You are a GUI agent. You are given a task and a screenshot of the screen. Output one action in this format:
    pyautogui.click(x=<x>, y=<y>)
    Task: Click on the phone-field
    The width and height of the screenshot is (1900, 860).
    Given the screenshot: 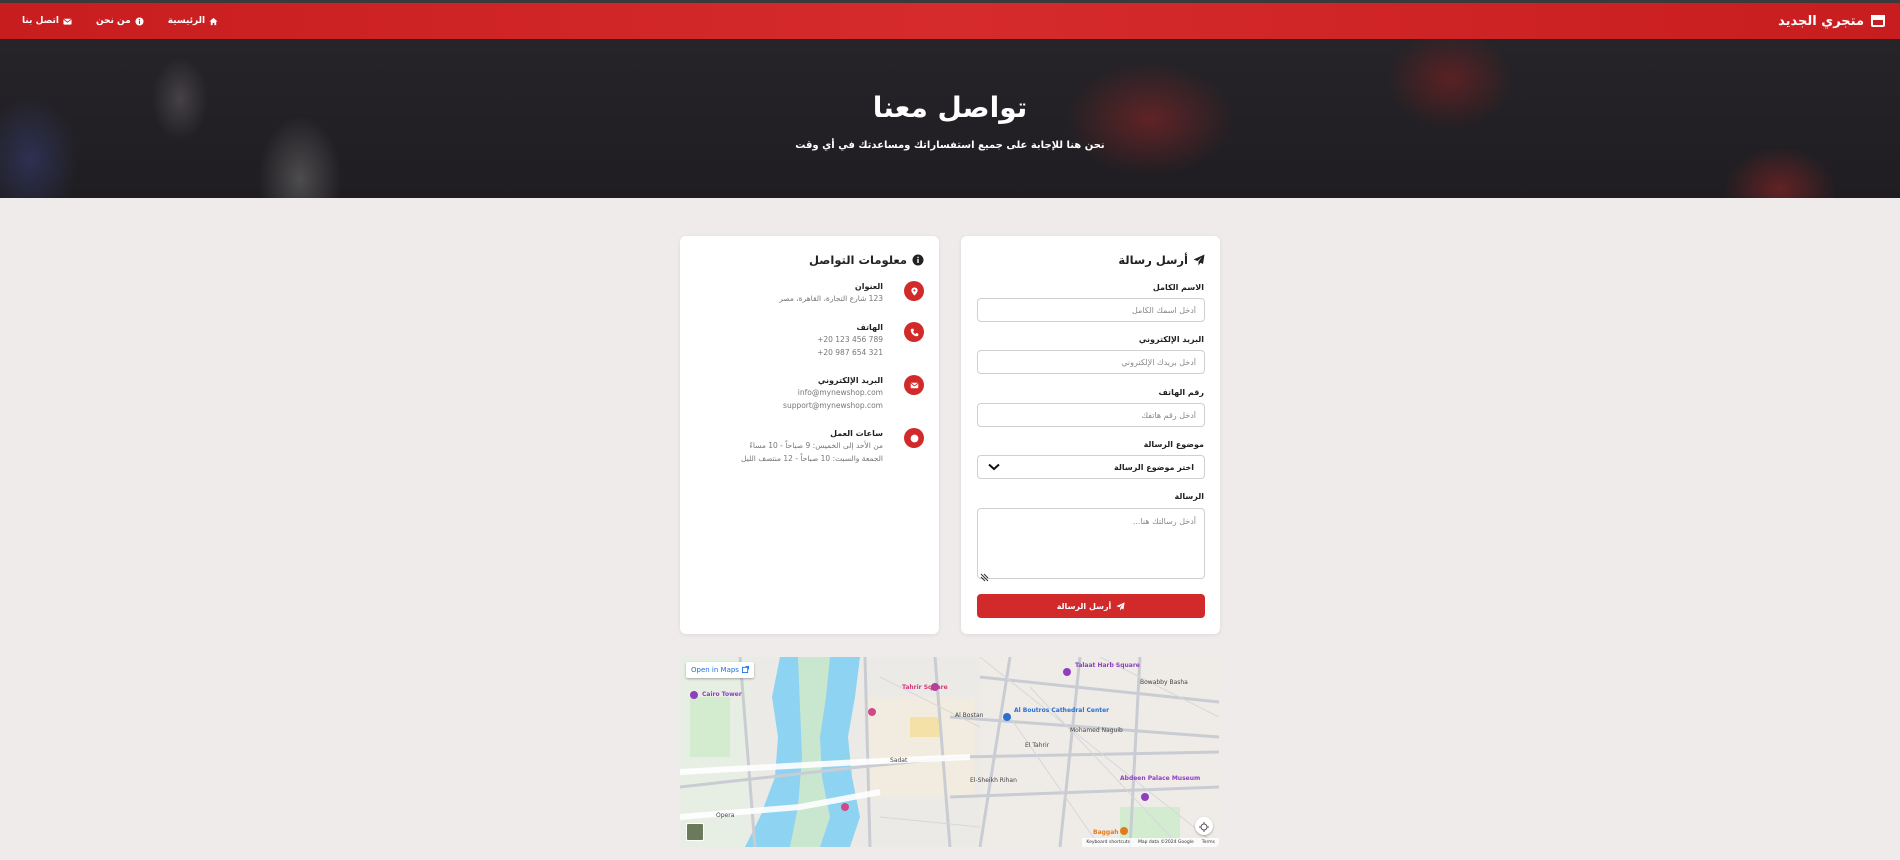 What is the action you would take?
    pyautogui.click(x=1091, y=415)
    